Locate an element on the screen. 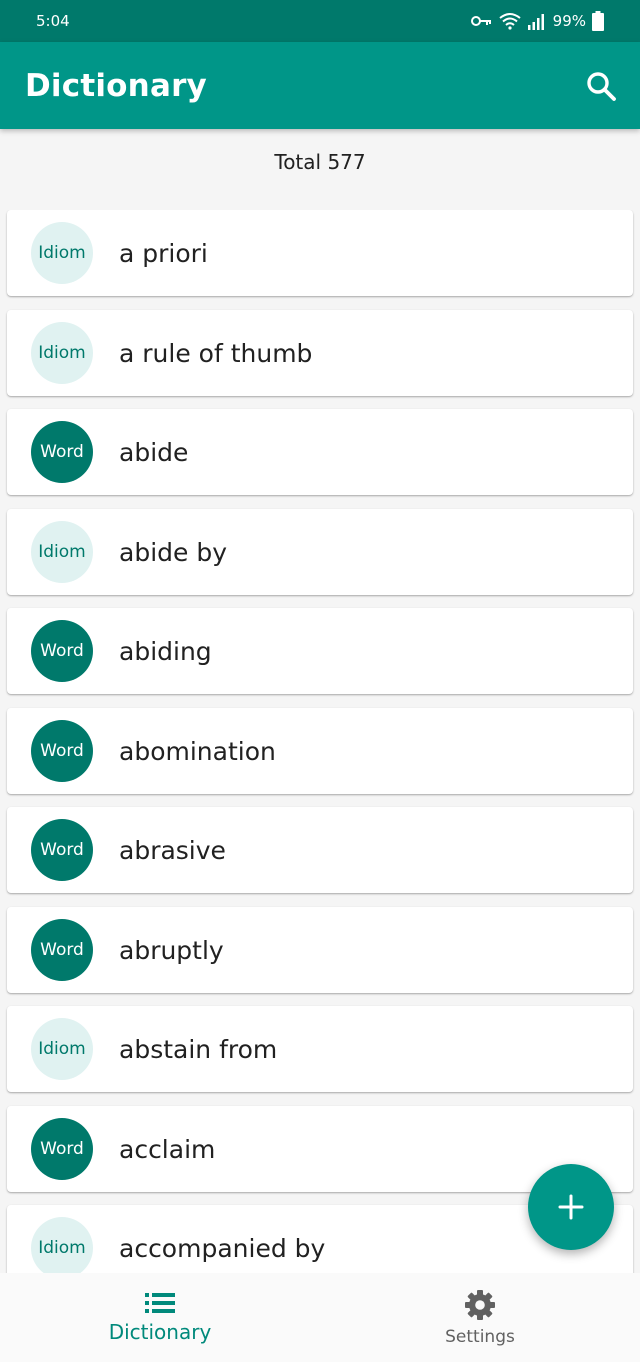  entry-term: abstain from is located at coordinates (198, 1049).